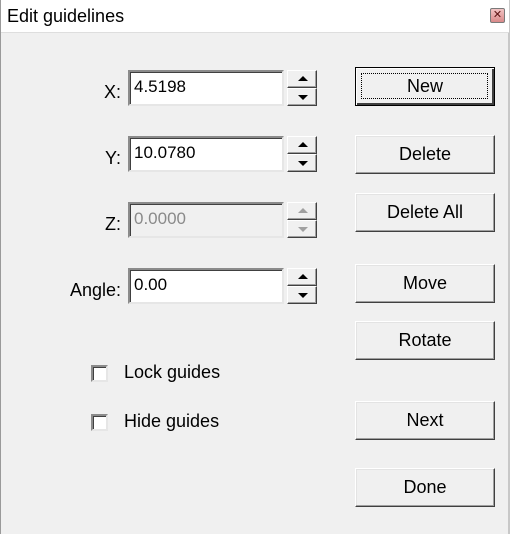 The width and height of the screenshot is (510, 534). I want to click on z-spinner, so click(302, 220).